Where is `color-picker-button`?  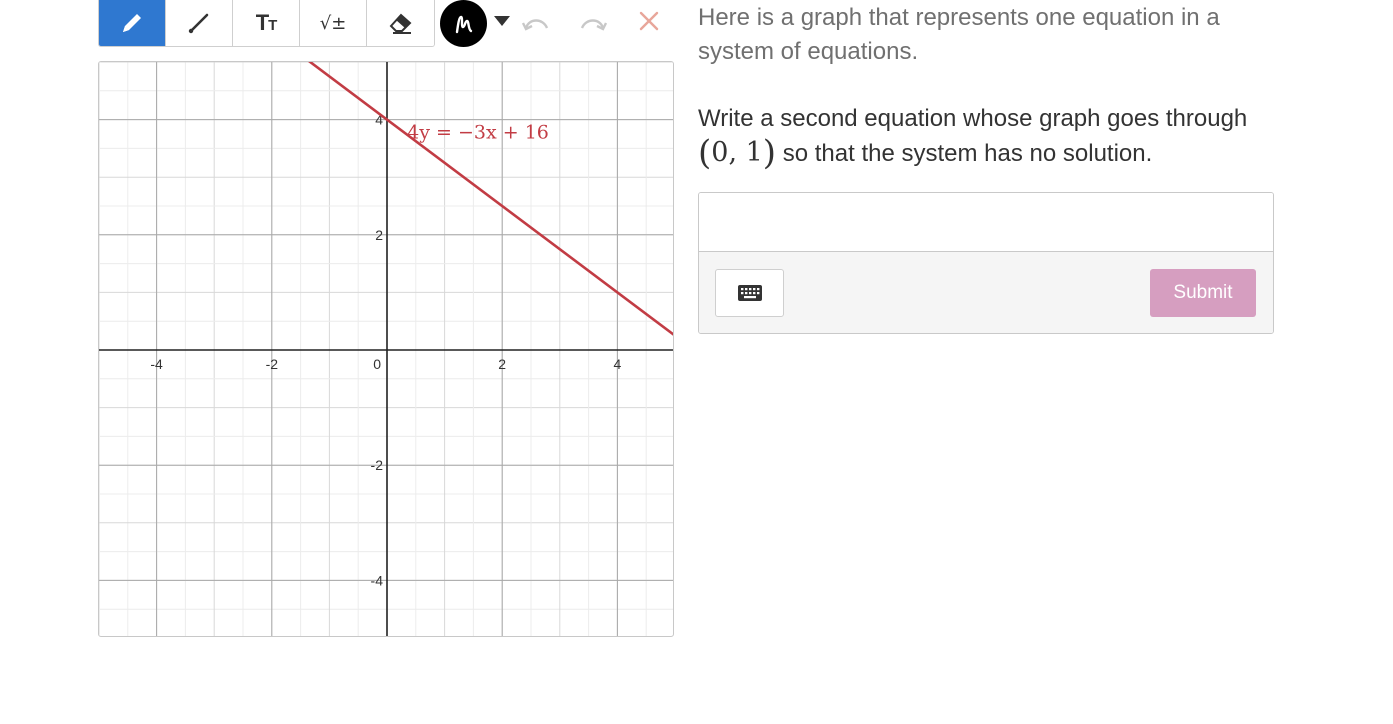
color-picker-button is located at coordinates (463, 23).